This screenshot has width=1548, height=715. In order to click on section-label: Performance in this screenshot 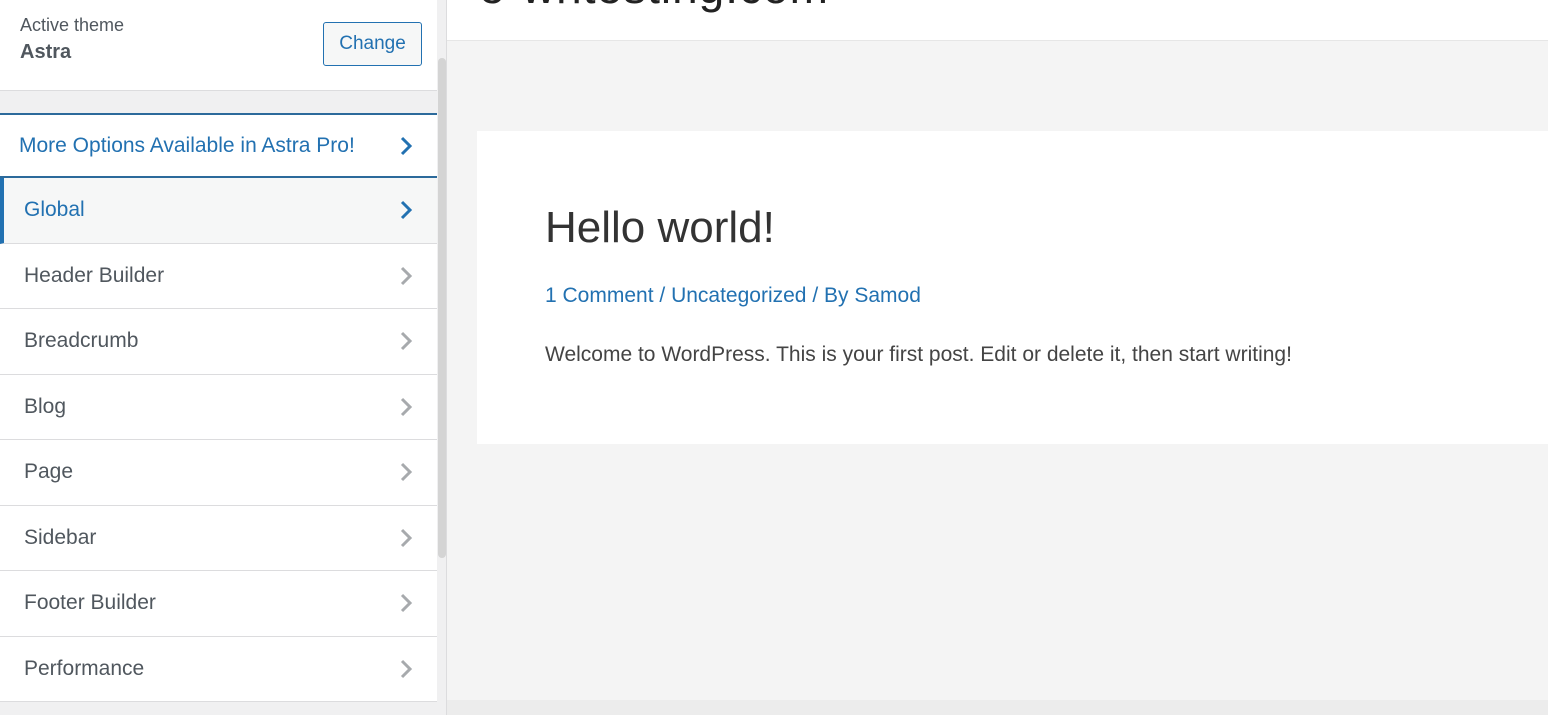, I will do `click(84, 668)`.